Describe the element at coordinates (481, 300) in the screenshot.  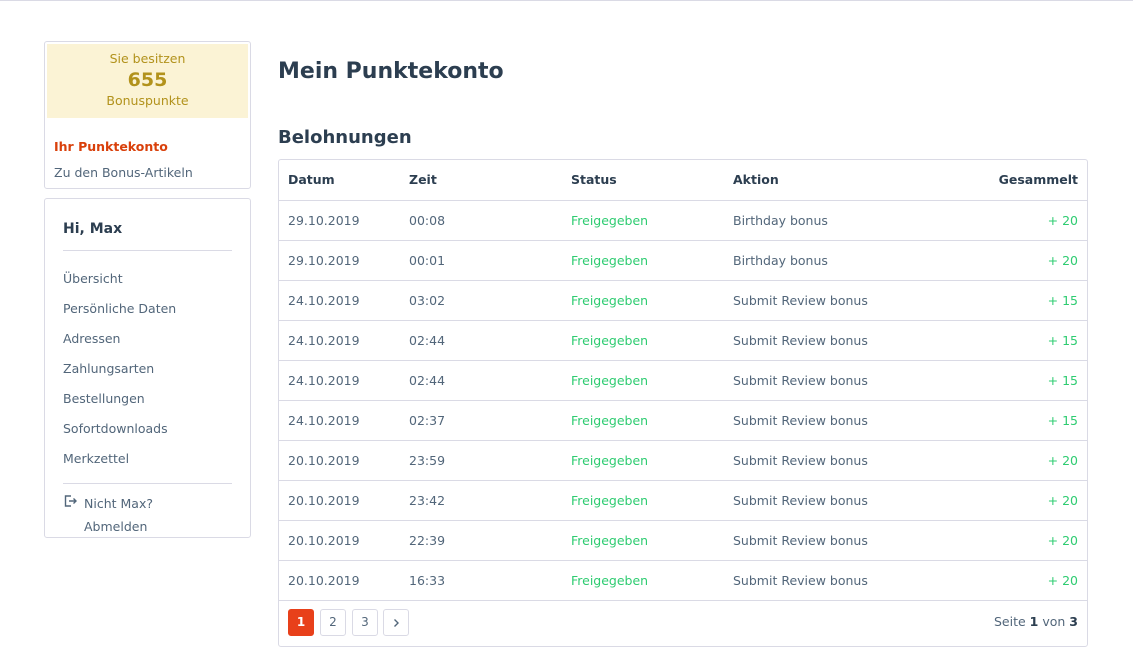
I see `cell-zeit: 03:02` at that location.